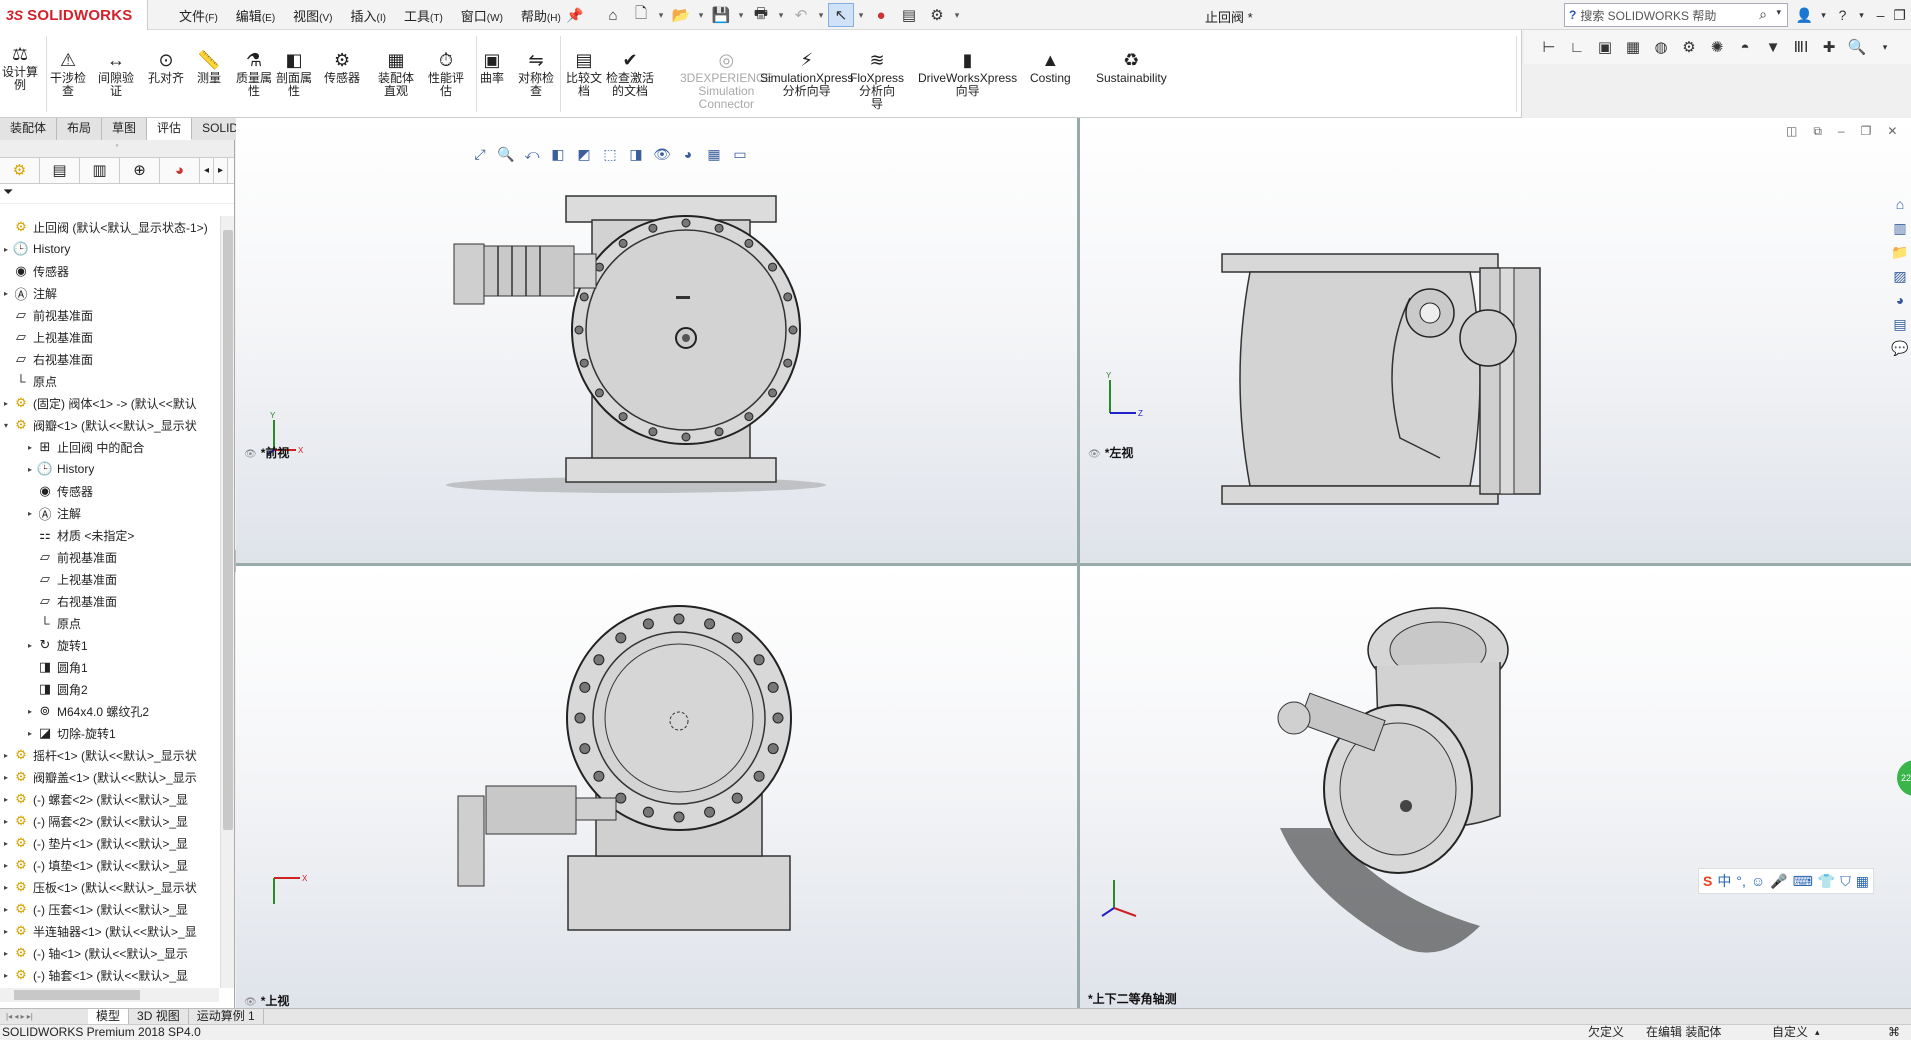 The width and height of the screenshot is (1911, 1040). Describe the element at coordinates (1717, 47) in the screenshot. I see `render-icon: ✺` at that location.